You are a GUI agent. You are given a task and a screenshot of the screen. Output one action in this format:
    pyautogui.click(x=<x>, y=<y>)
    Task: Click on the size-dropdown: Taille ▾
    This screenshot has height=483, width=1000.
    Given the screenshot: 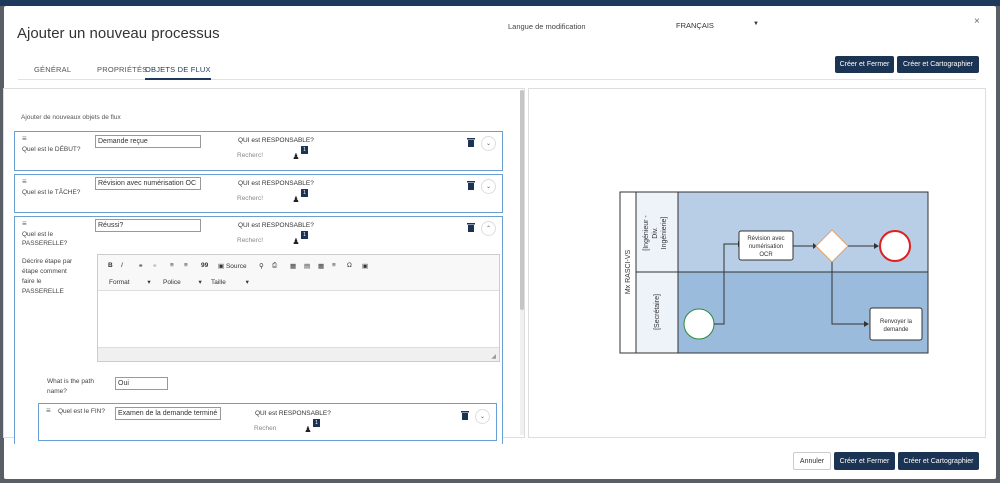 What is the action you would take?
    pyautogui.click(x=230, y=282)
    